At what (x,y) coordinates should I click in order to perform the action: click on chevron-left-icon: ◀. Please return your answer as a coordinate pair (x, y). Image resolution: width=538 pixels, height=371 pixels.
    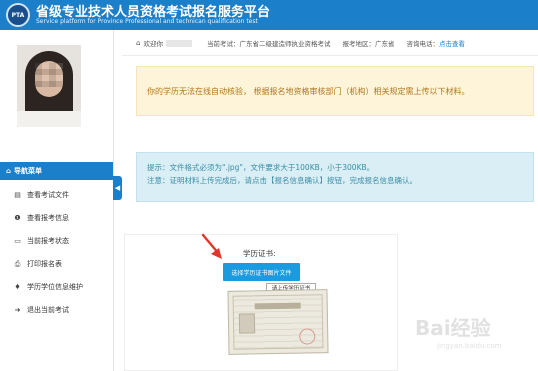
    Looking at the image, I should click on (117, 188).